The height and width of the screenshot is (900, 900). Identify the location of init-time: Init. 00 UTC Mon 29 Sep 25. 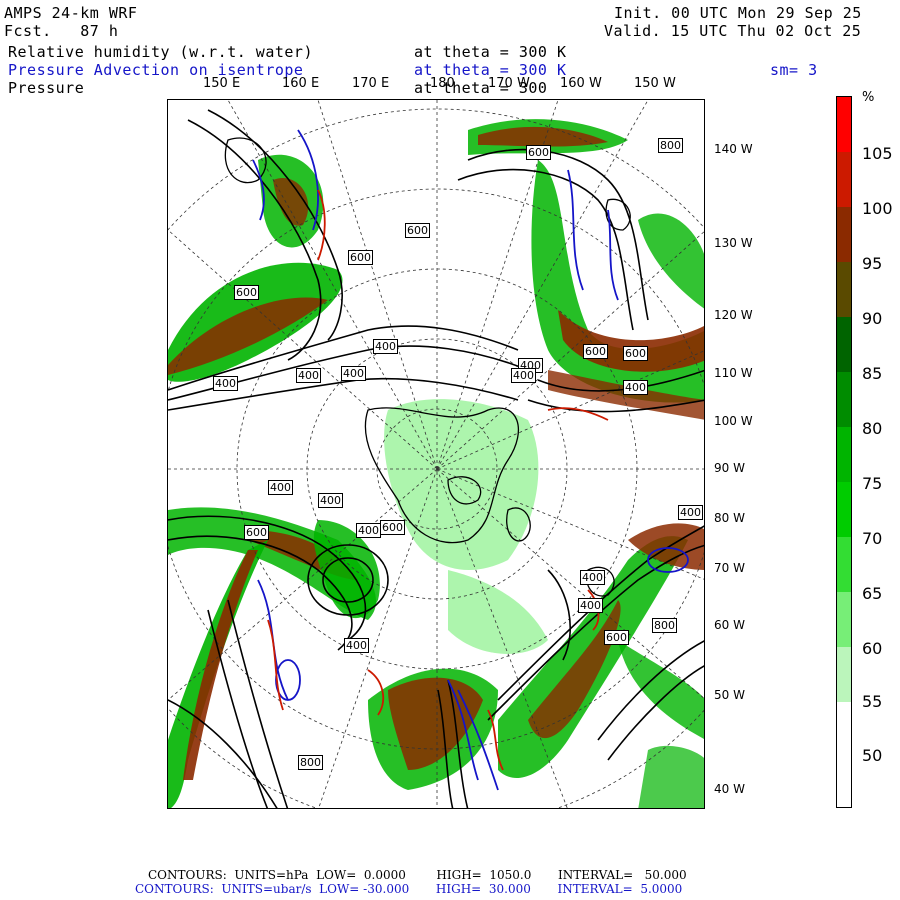
(738, 13).